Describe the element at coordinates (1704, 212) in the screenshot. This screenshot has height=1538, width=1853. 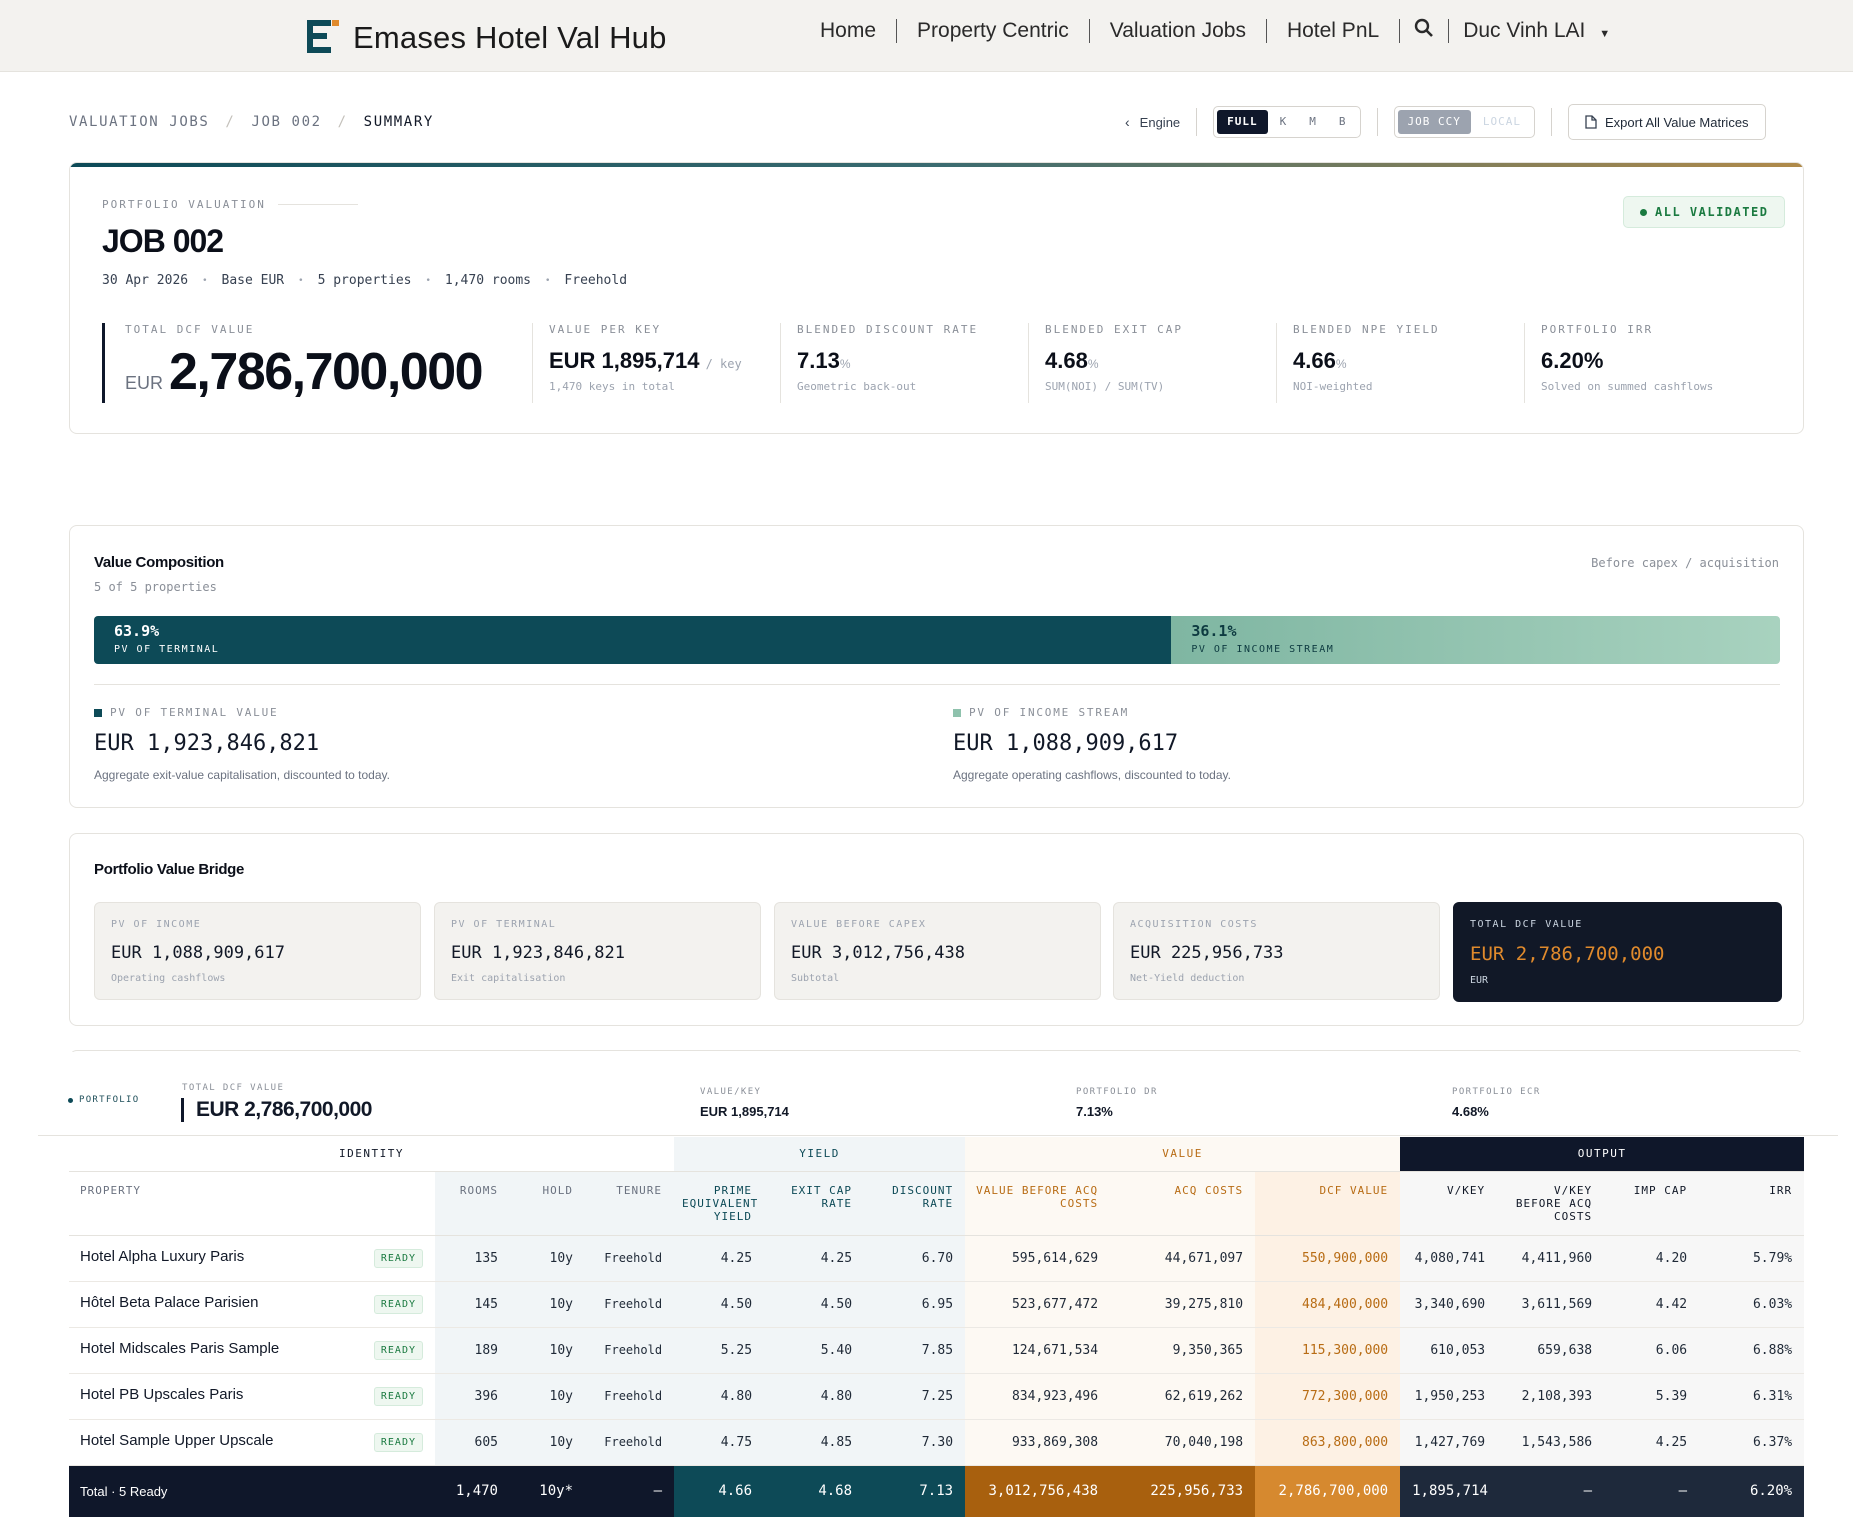
I see `status-badge: ALL VALIDATED` at that location.